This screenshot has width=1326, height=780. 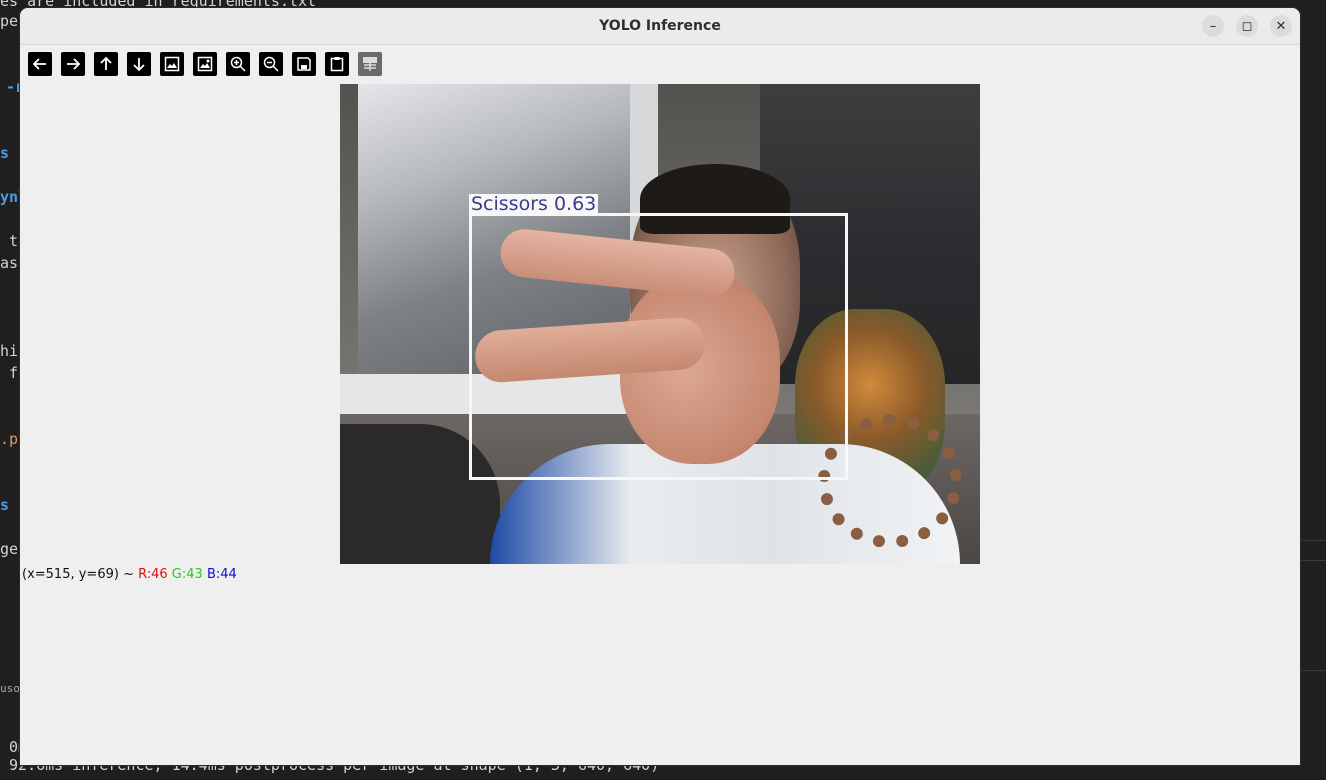 I want to click on forward-button, so click(x=73, y=64).